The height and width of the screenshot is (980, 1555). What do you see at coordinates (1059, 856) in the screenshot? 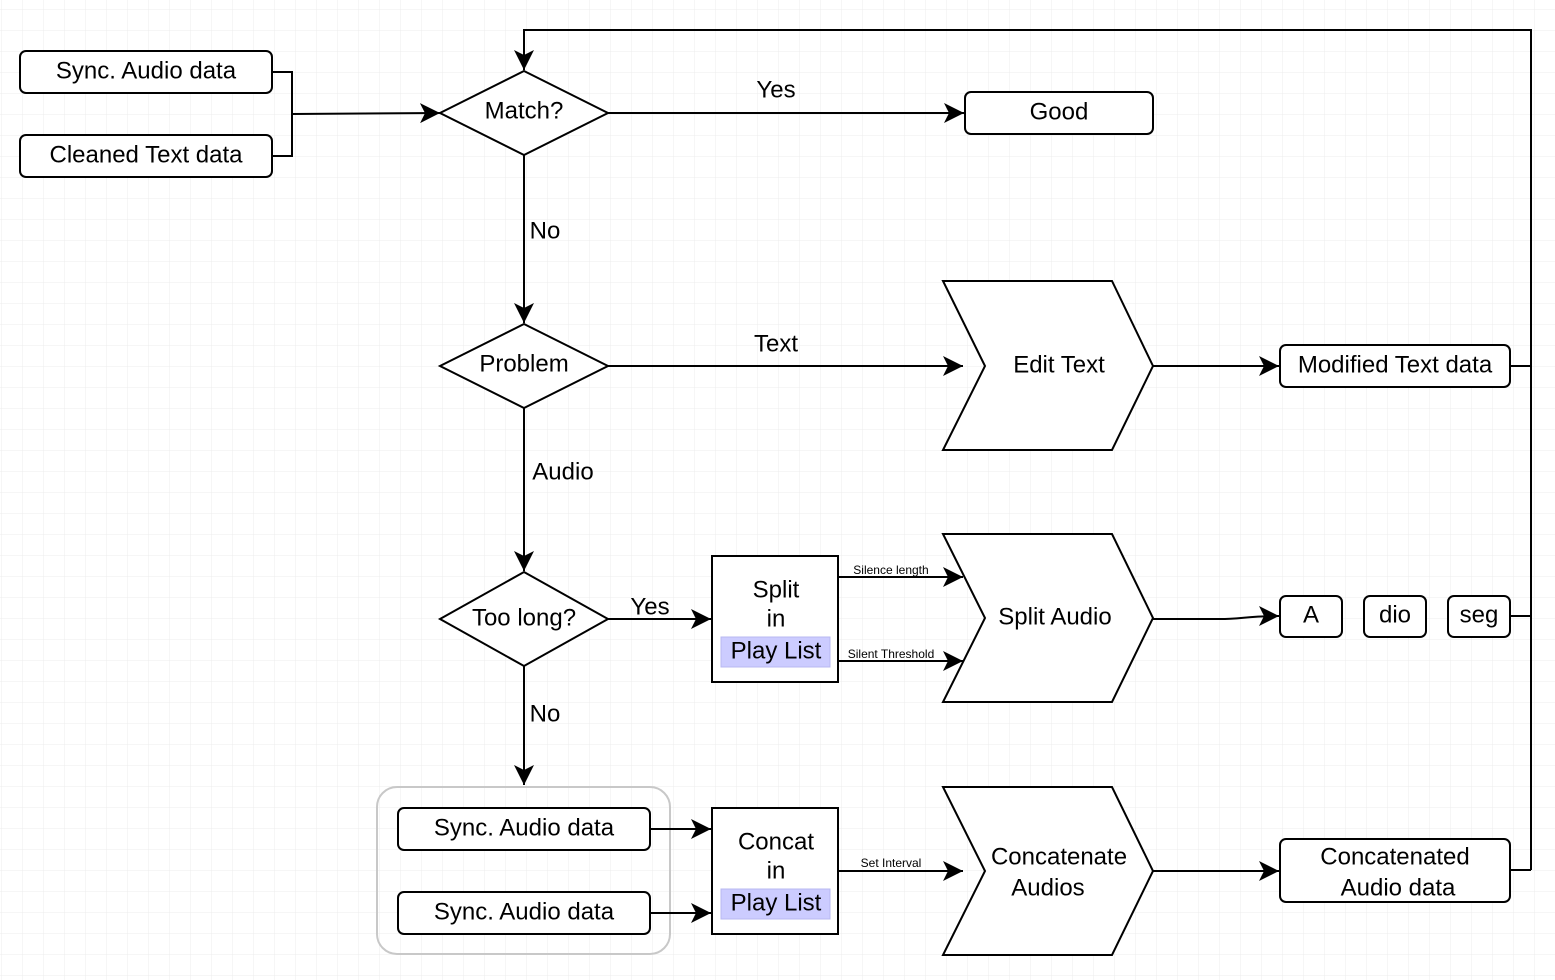
I see `process-concat-label-1: Concatenate` at bounding box center [1059, 856].